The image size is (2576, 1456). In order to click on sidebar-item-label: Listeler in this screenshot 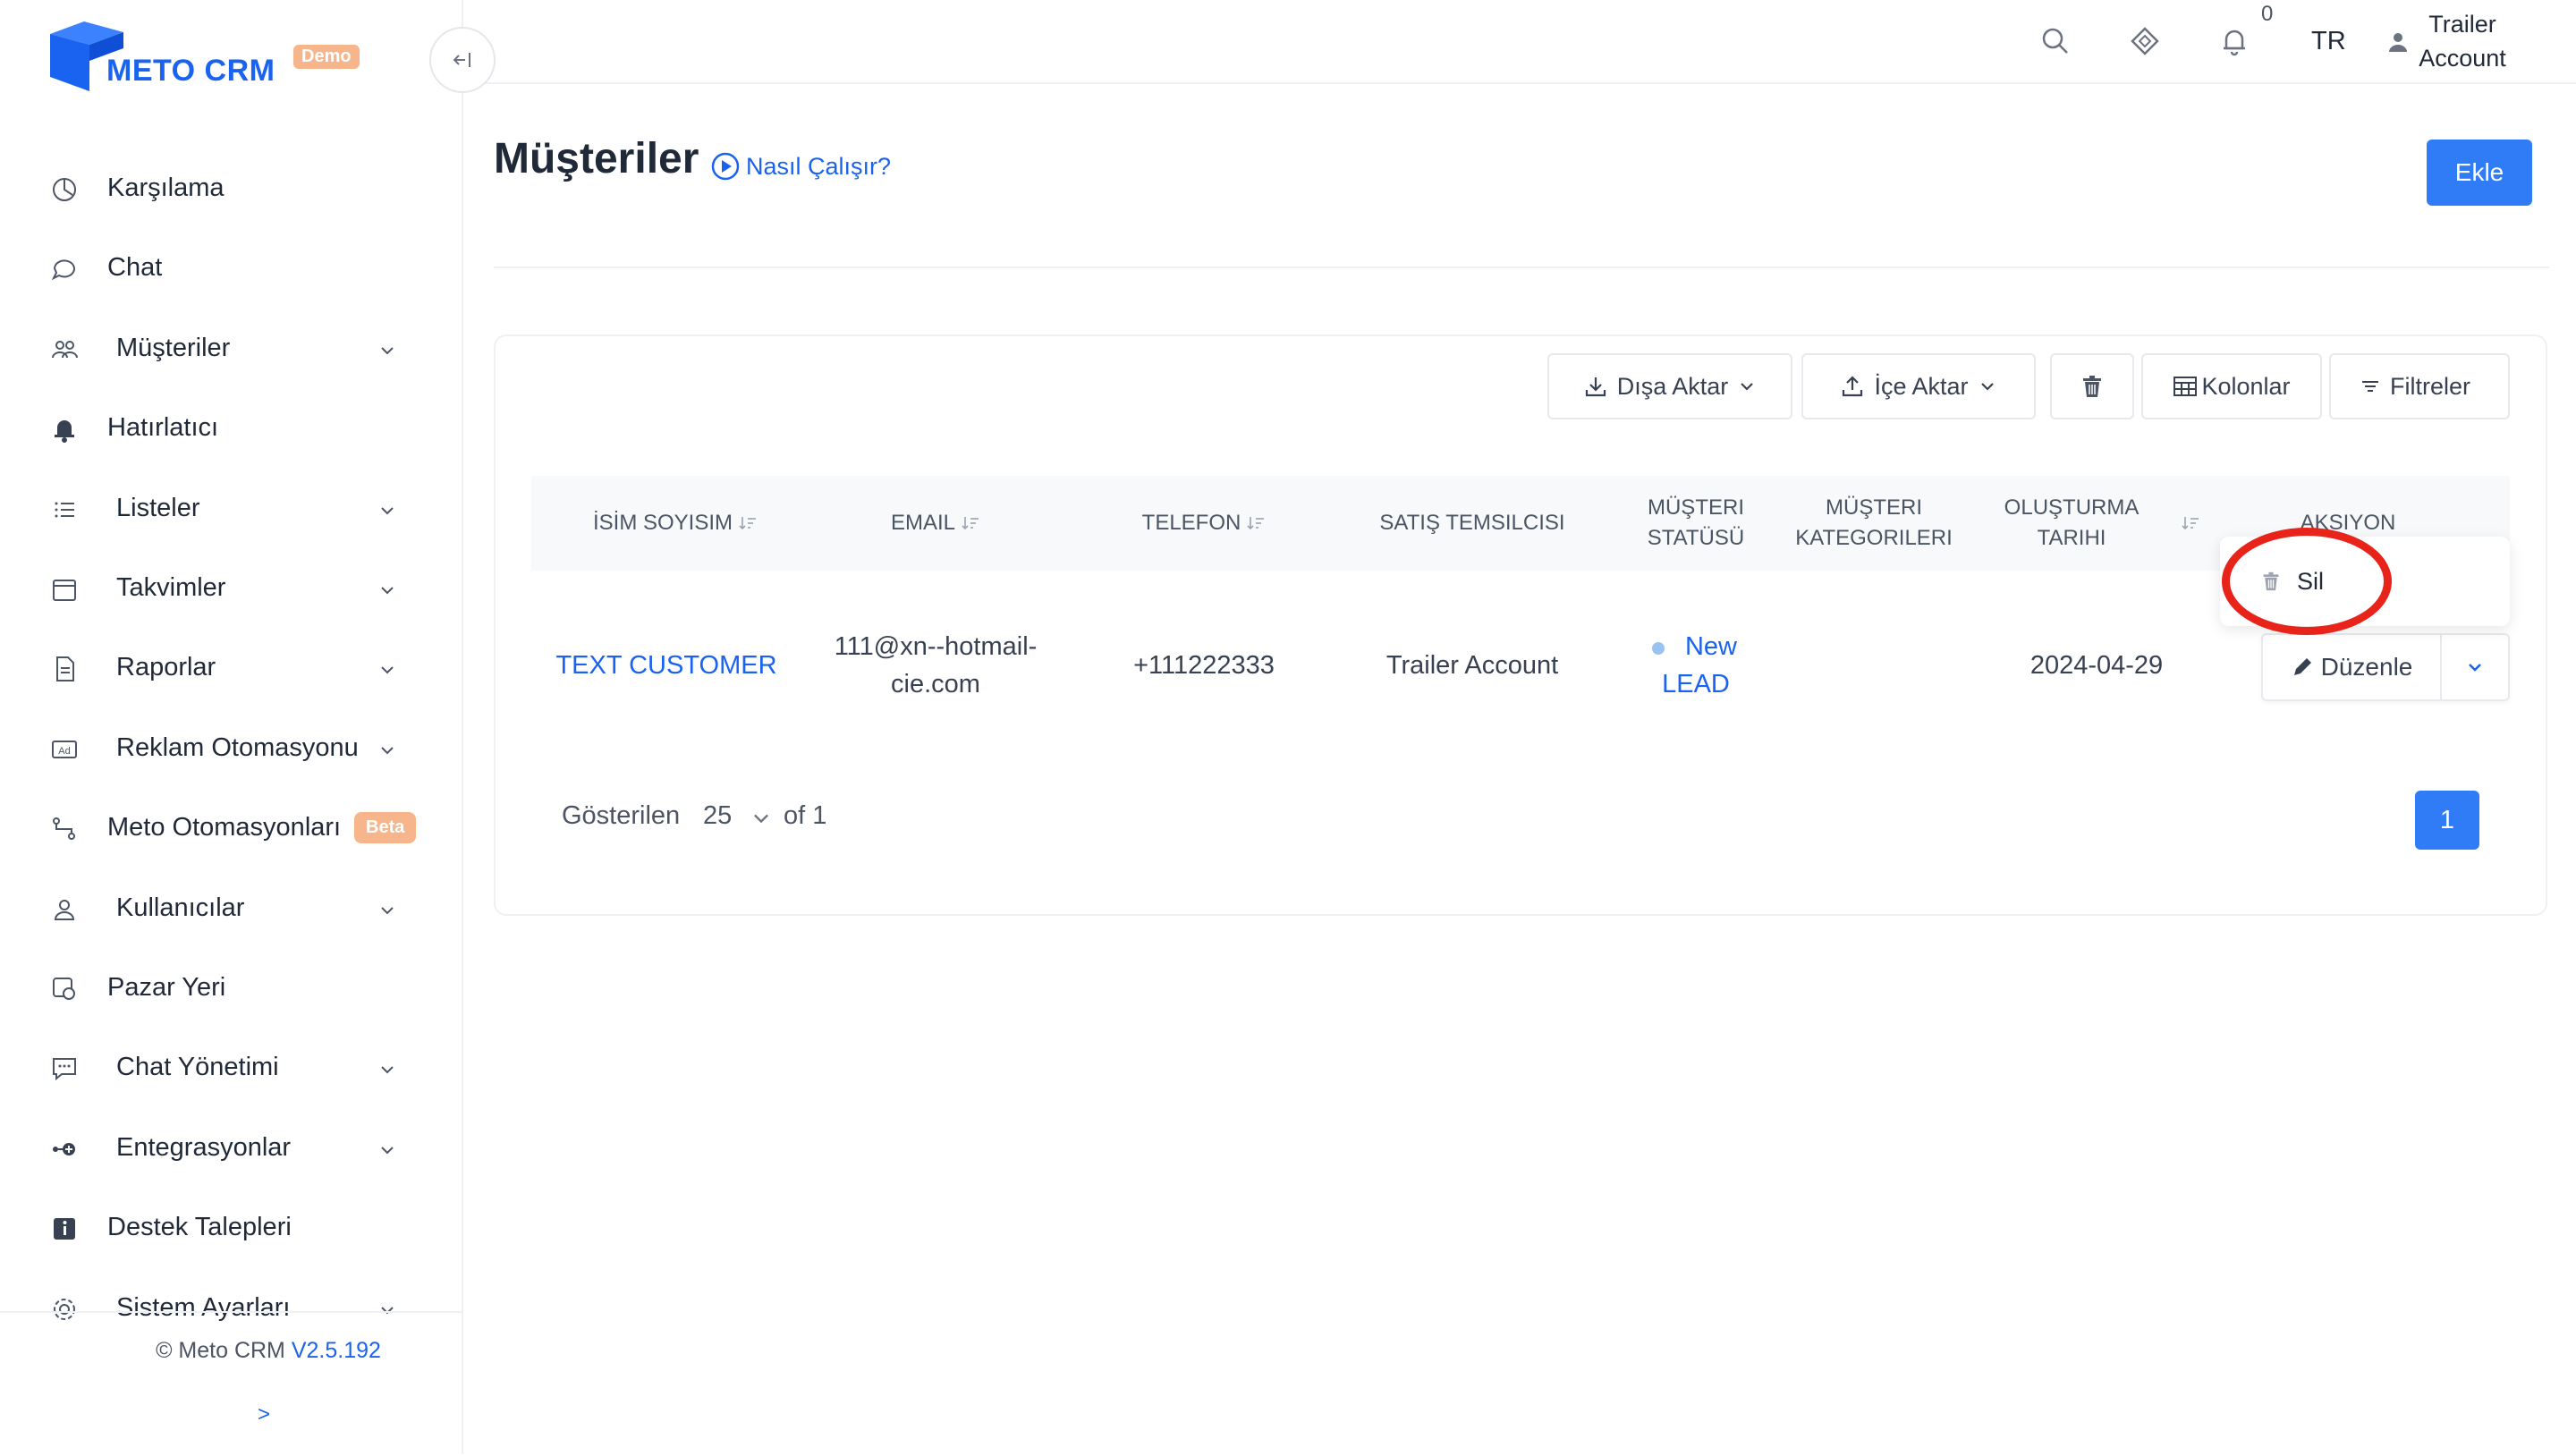, I will do `click(158, 507)`.